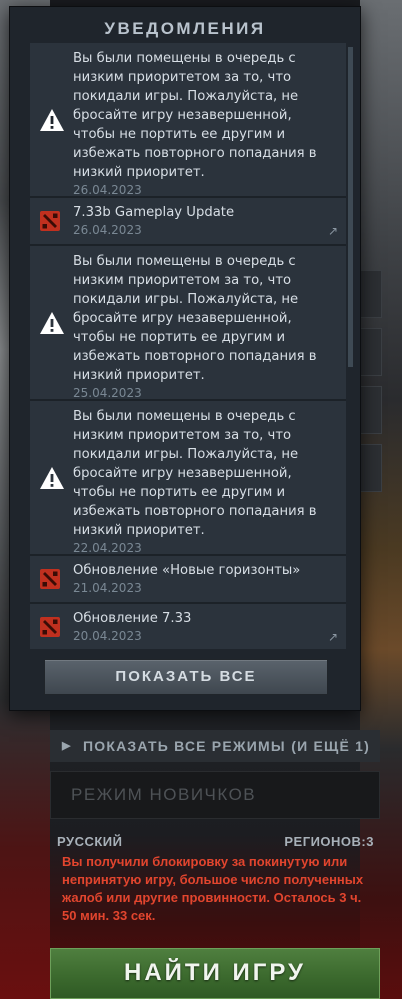 The width and height of the screenshot is (402, 999). What do you see at coordinates (107, 588) in the screenshot?
I see `notification-date: 21.04.2023` at bounding box center [107, 588].